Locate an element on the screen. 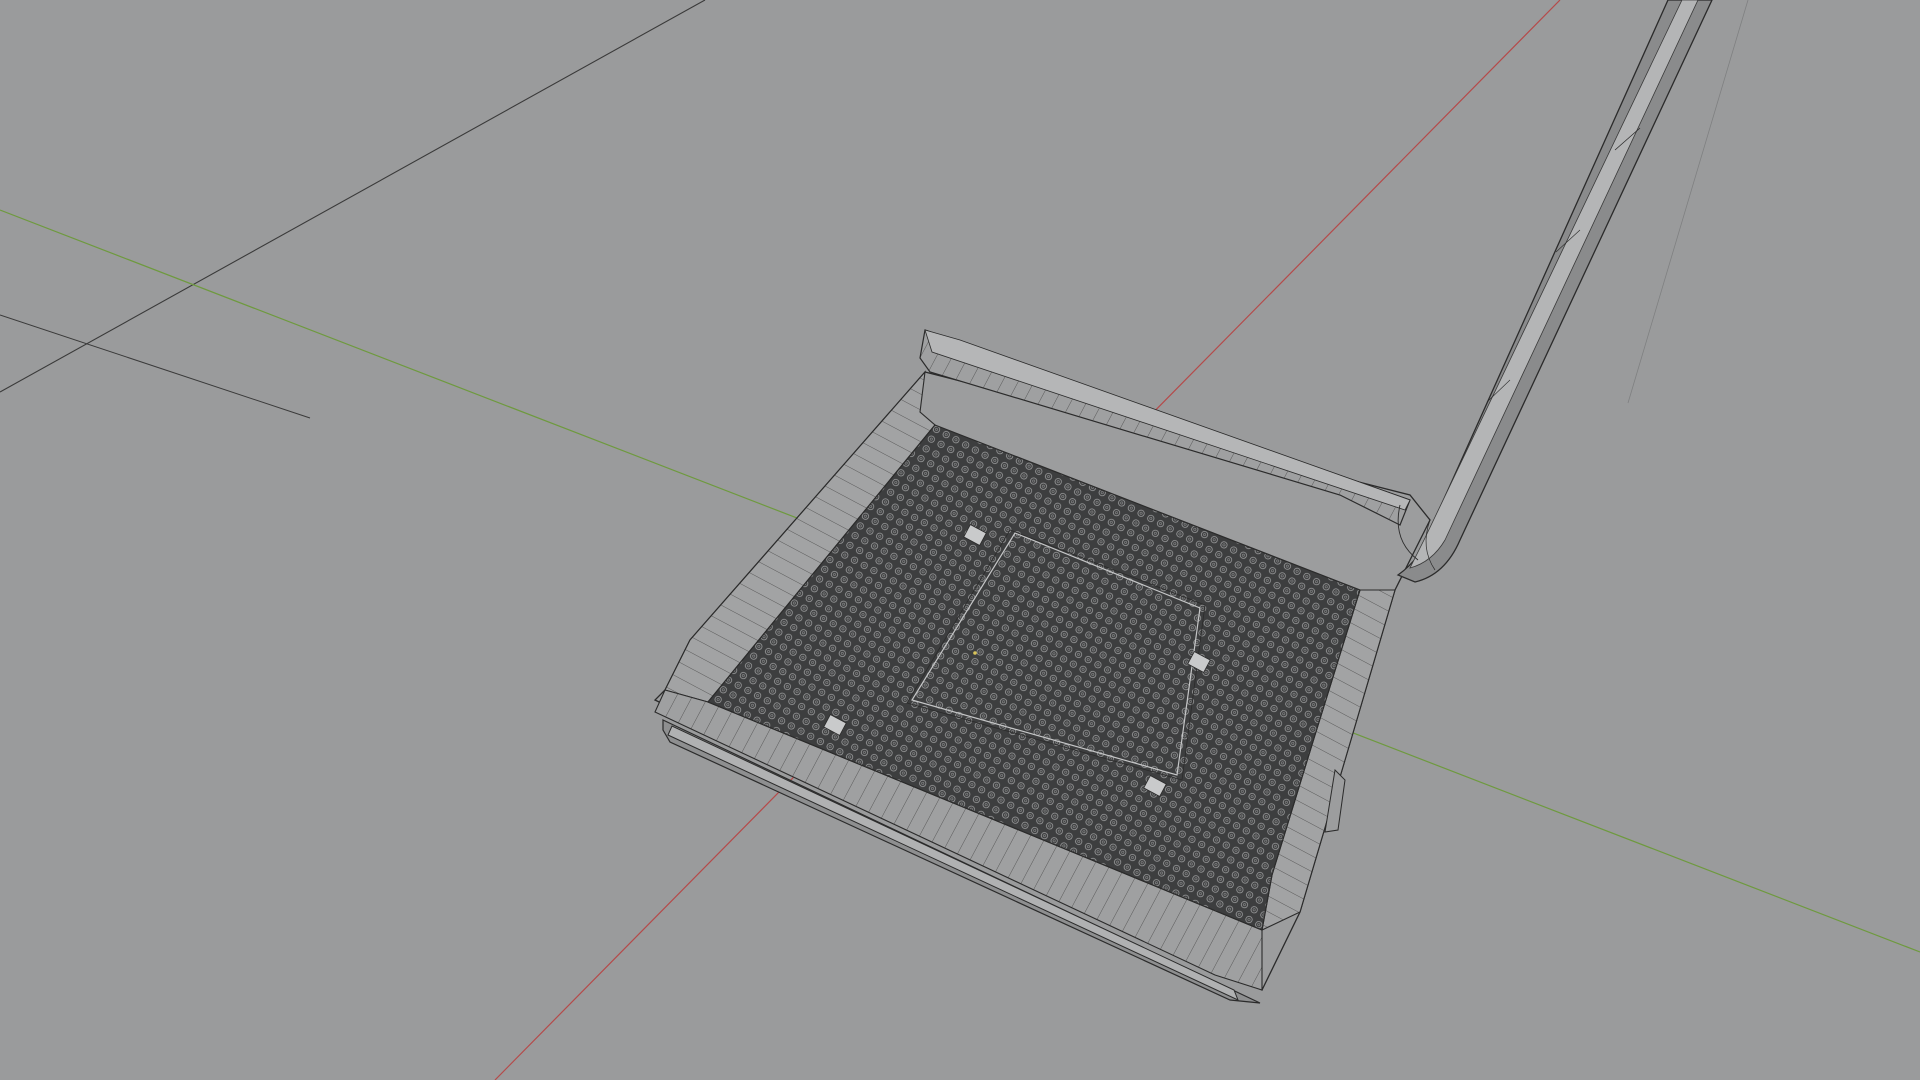 The height and width of the screenshot is (1080, 1920). object-pivot-marker is located at coordinates (975, 653).